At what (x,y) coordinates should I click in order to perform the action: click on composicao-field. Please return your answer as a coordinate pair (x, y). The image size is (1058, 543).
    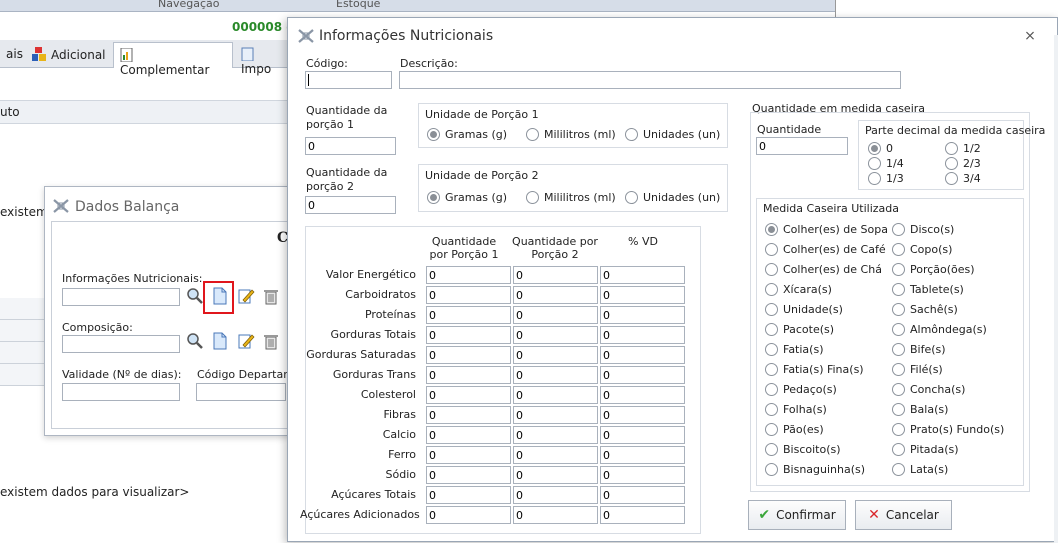
    Looking at the image, I should click on (121, 344).